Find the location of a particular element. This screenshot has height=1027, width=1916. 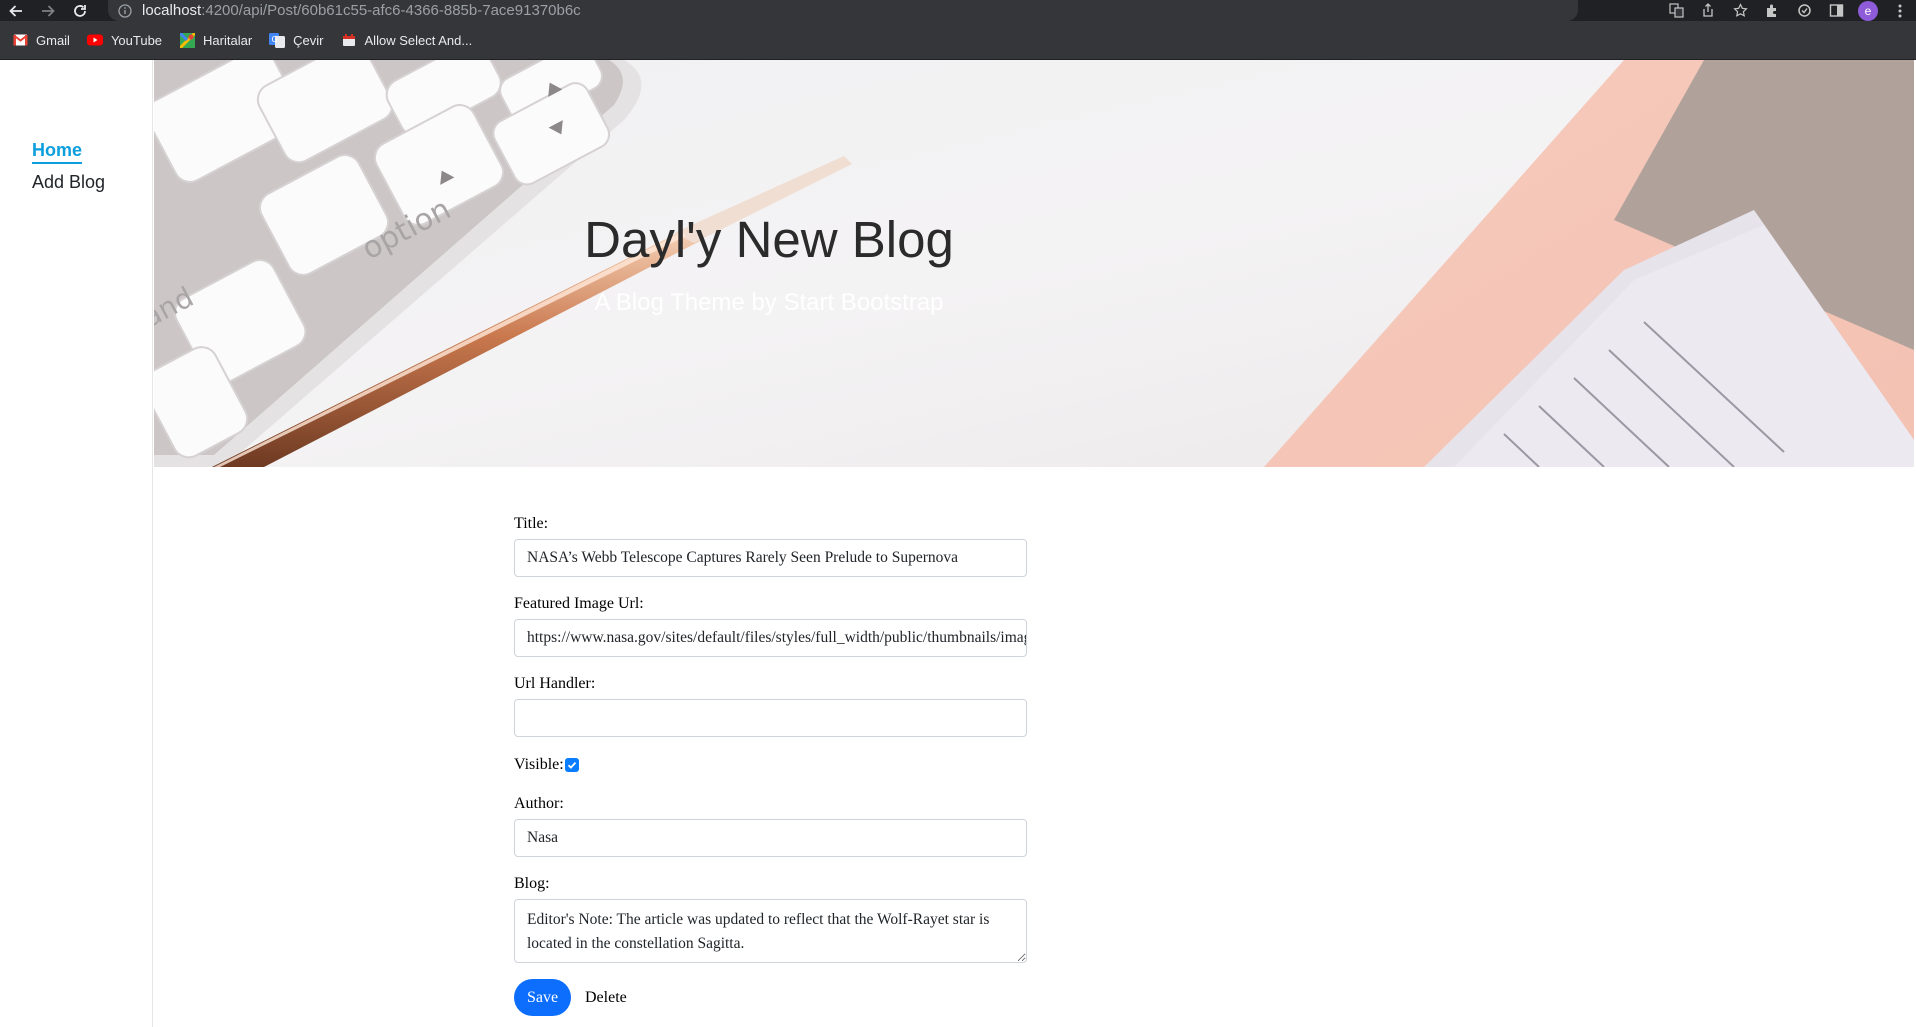

bookmark-maps: Haritalar is located at coordinates (215, 40).